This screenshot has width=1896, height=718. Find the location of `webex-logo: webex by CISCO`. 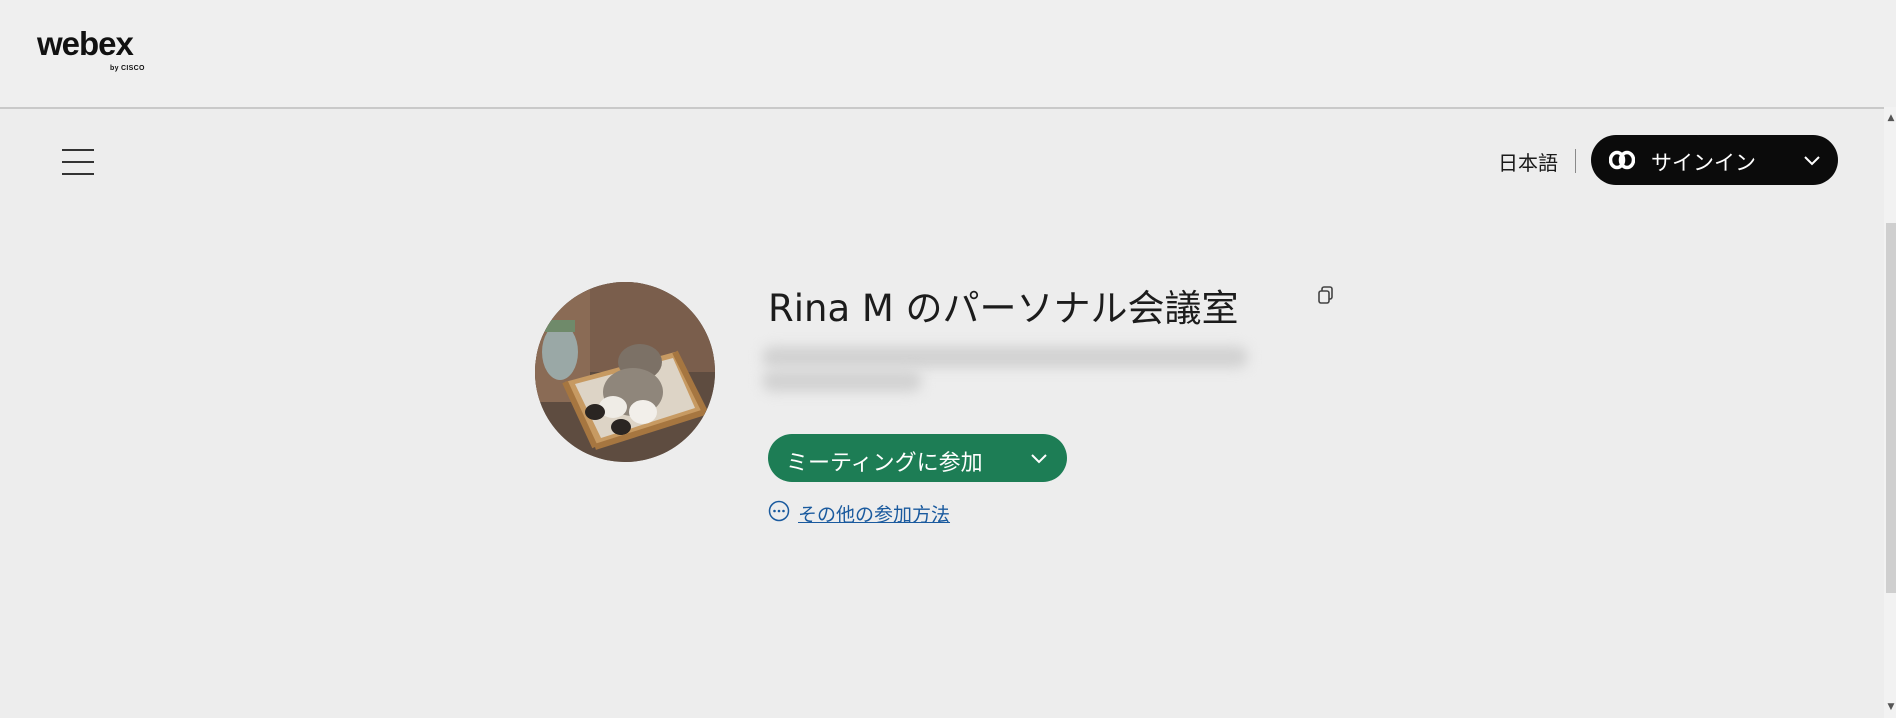

webex-logo: webex by CISCO is located at coordinates (102, 52).